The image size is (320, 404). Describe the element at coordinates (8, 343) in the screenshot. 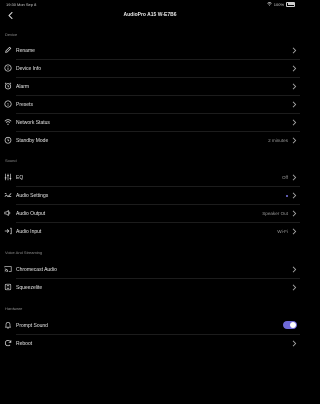

I see `reboot-icon` at that location.